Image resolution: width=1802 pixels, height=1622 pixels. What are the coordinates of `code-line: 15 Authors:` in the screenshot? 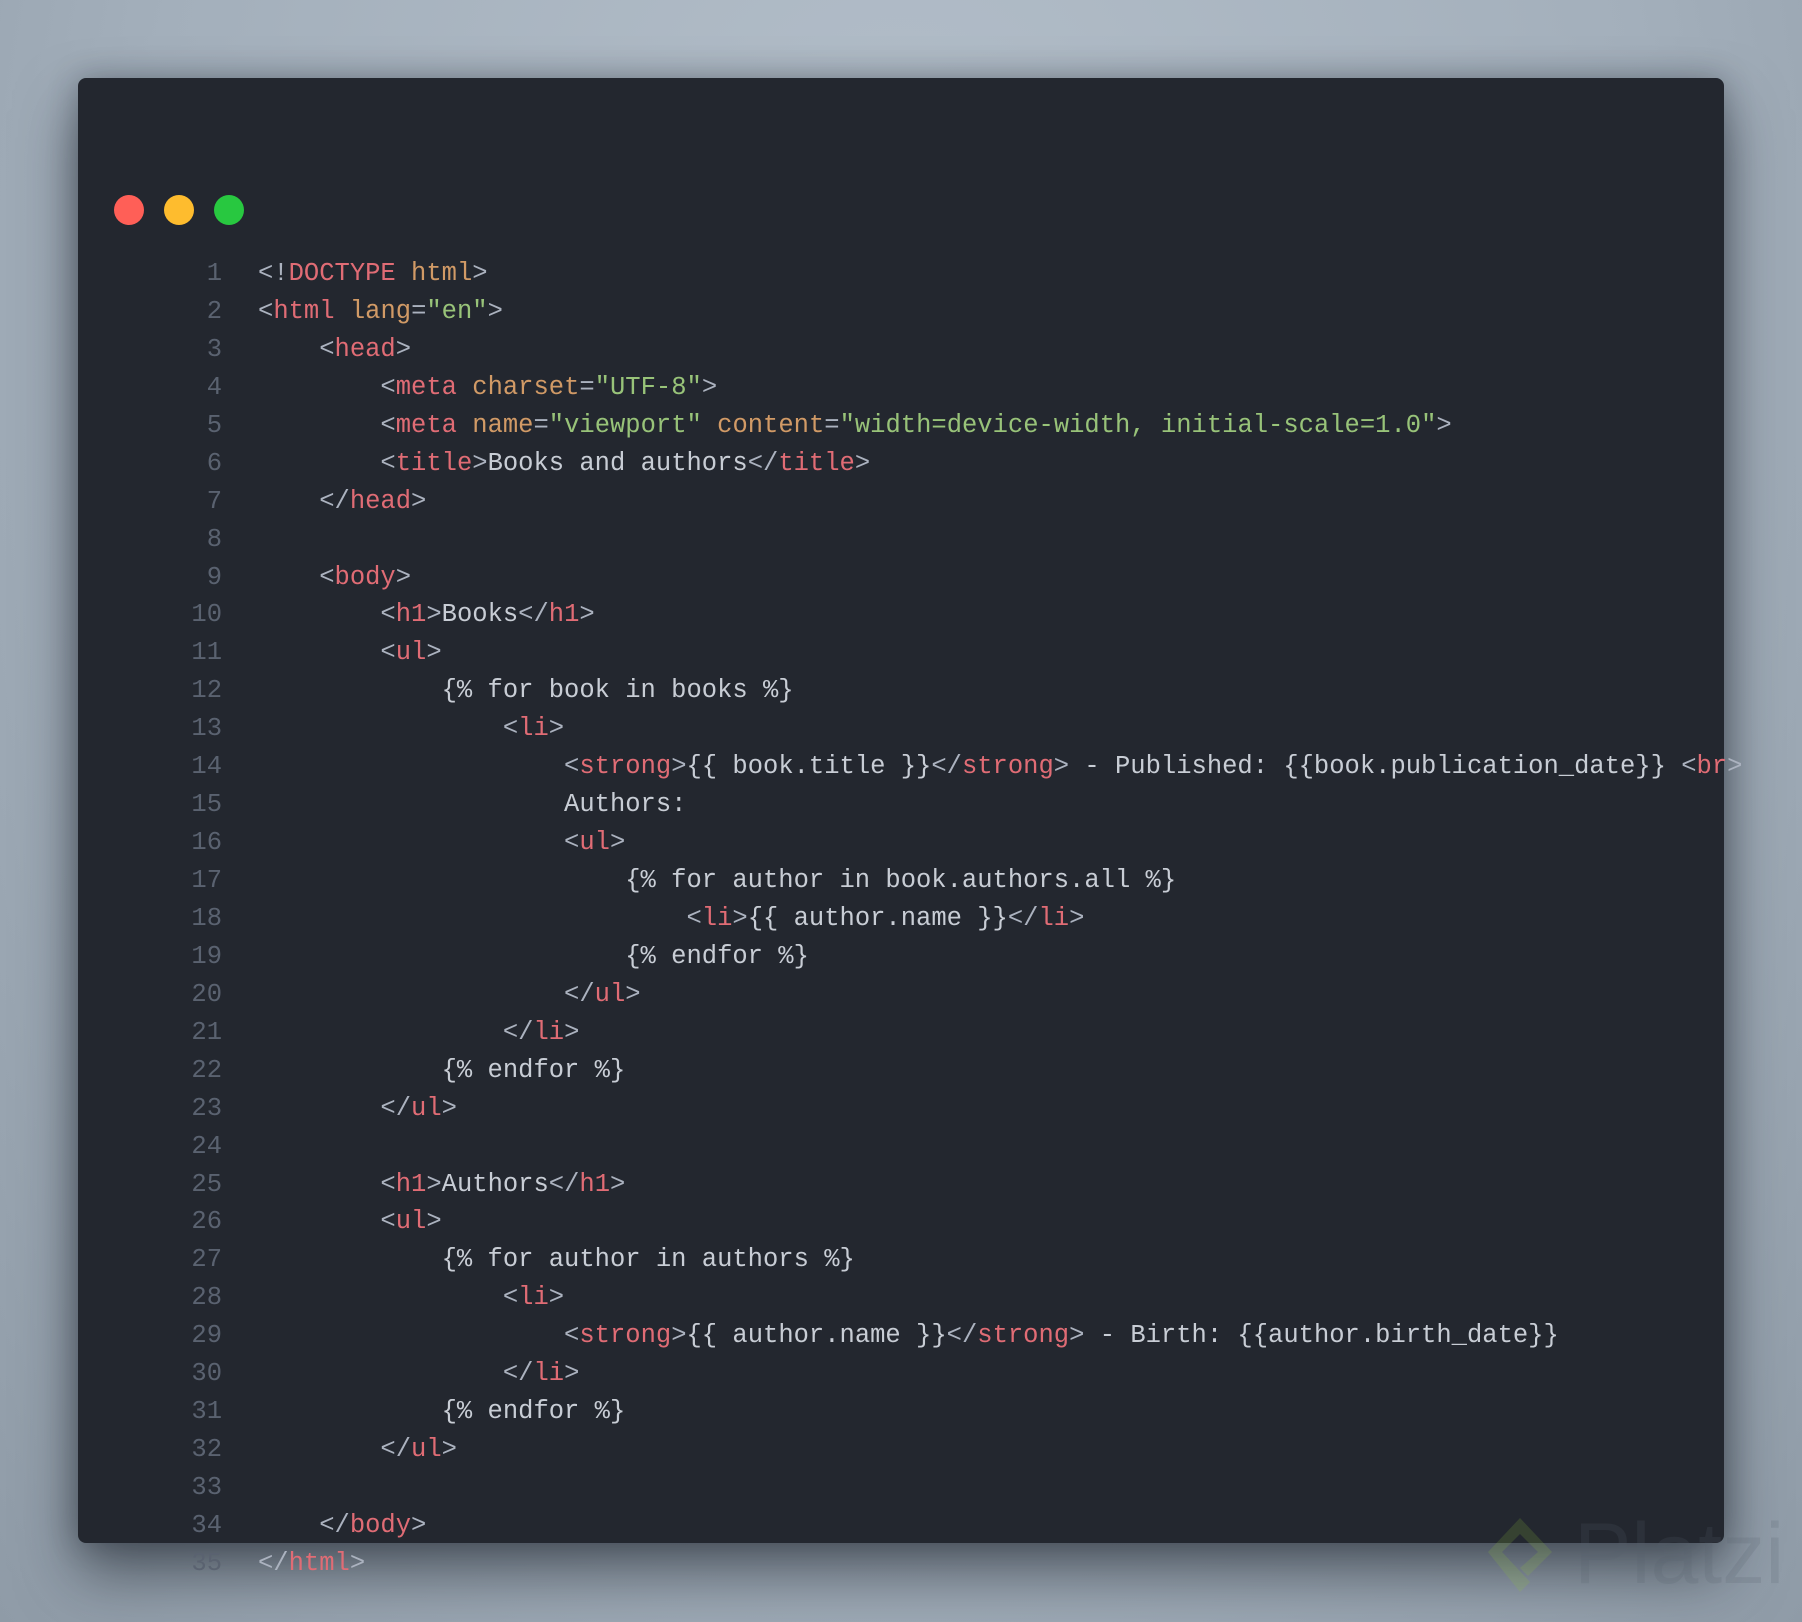 It's located at (910, 805).